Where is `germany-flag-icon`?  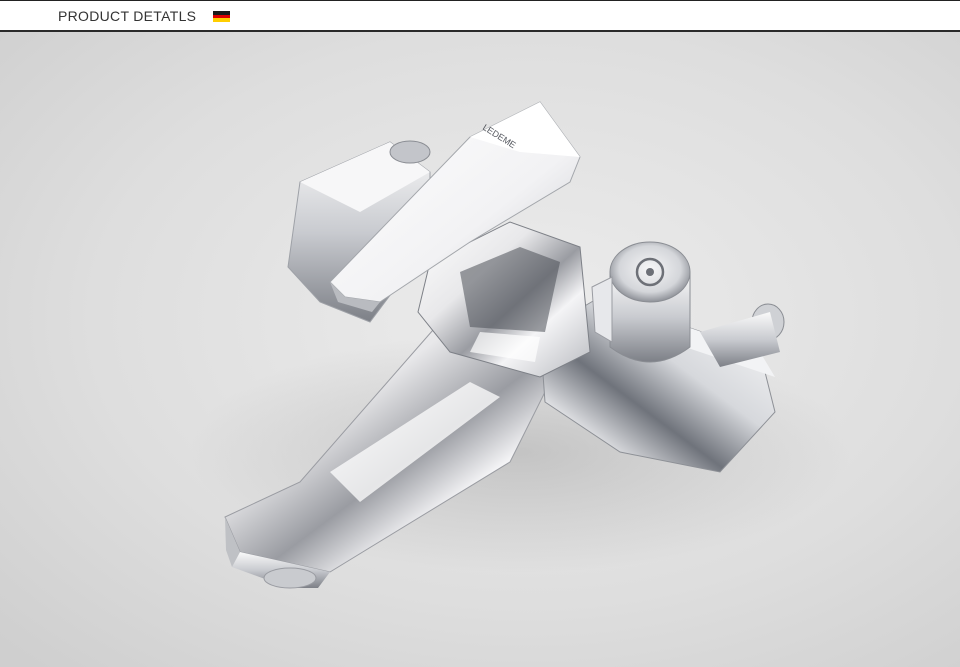 germany-flag-icon is located at coordinates (221, 17).